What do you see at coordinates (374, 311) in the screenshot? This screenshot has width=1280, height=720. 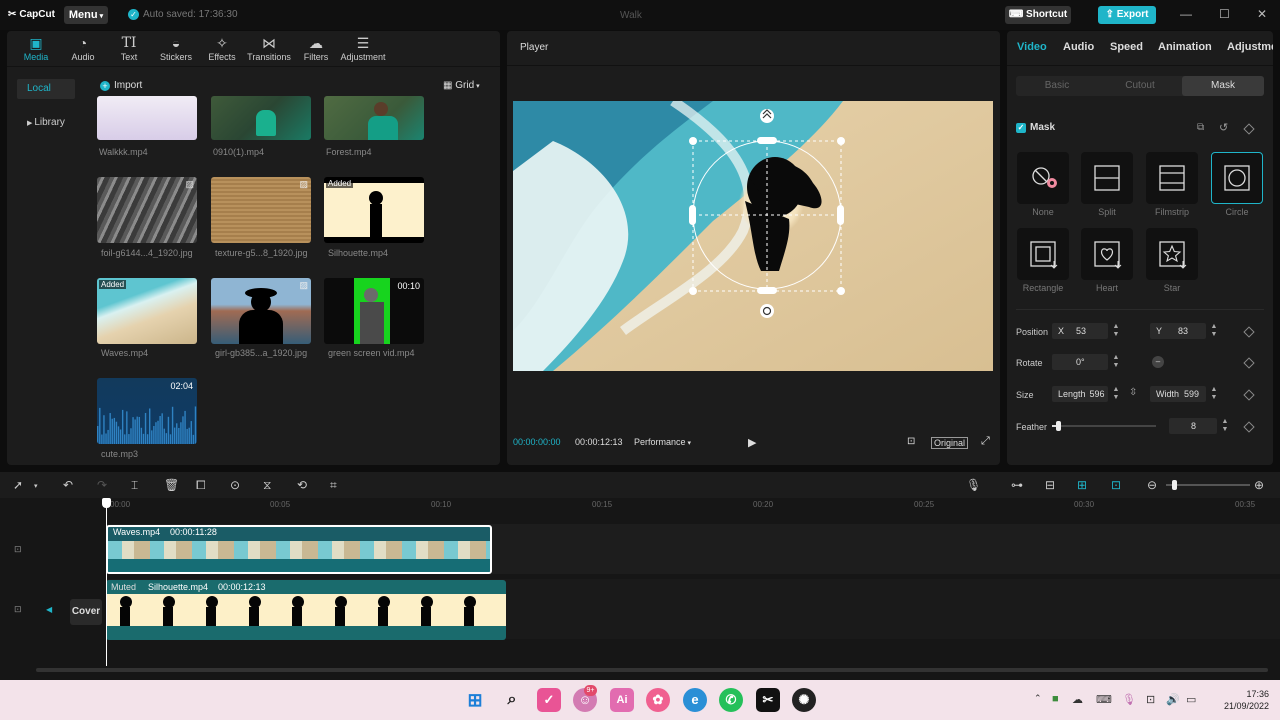 I see `media-thumb-greenscreen: 00:10` at bounding box center [374, 311].